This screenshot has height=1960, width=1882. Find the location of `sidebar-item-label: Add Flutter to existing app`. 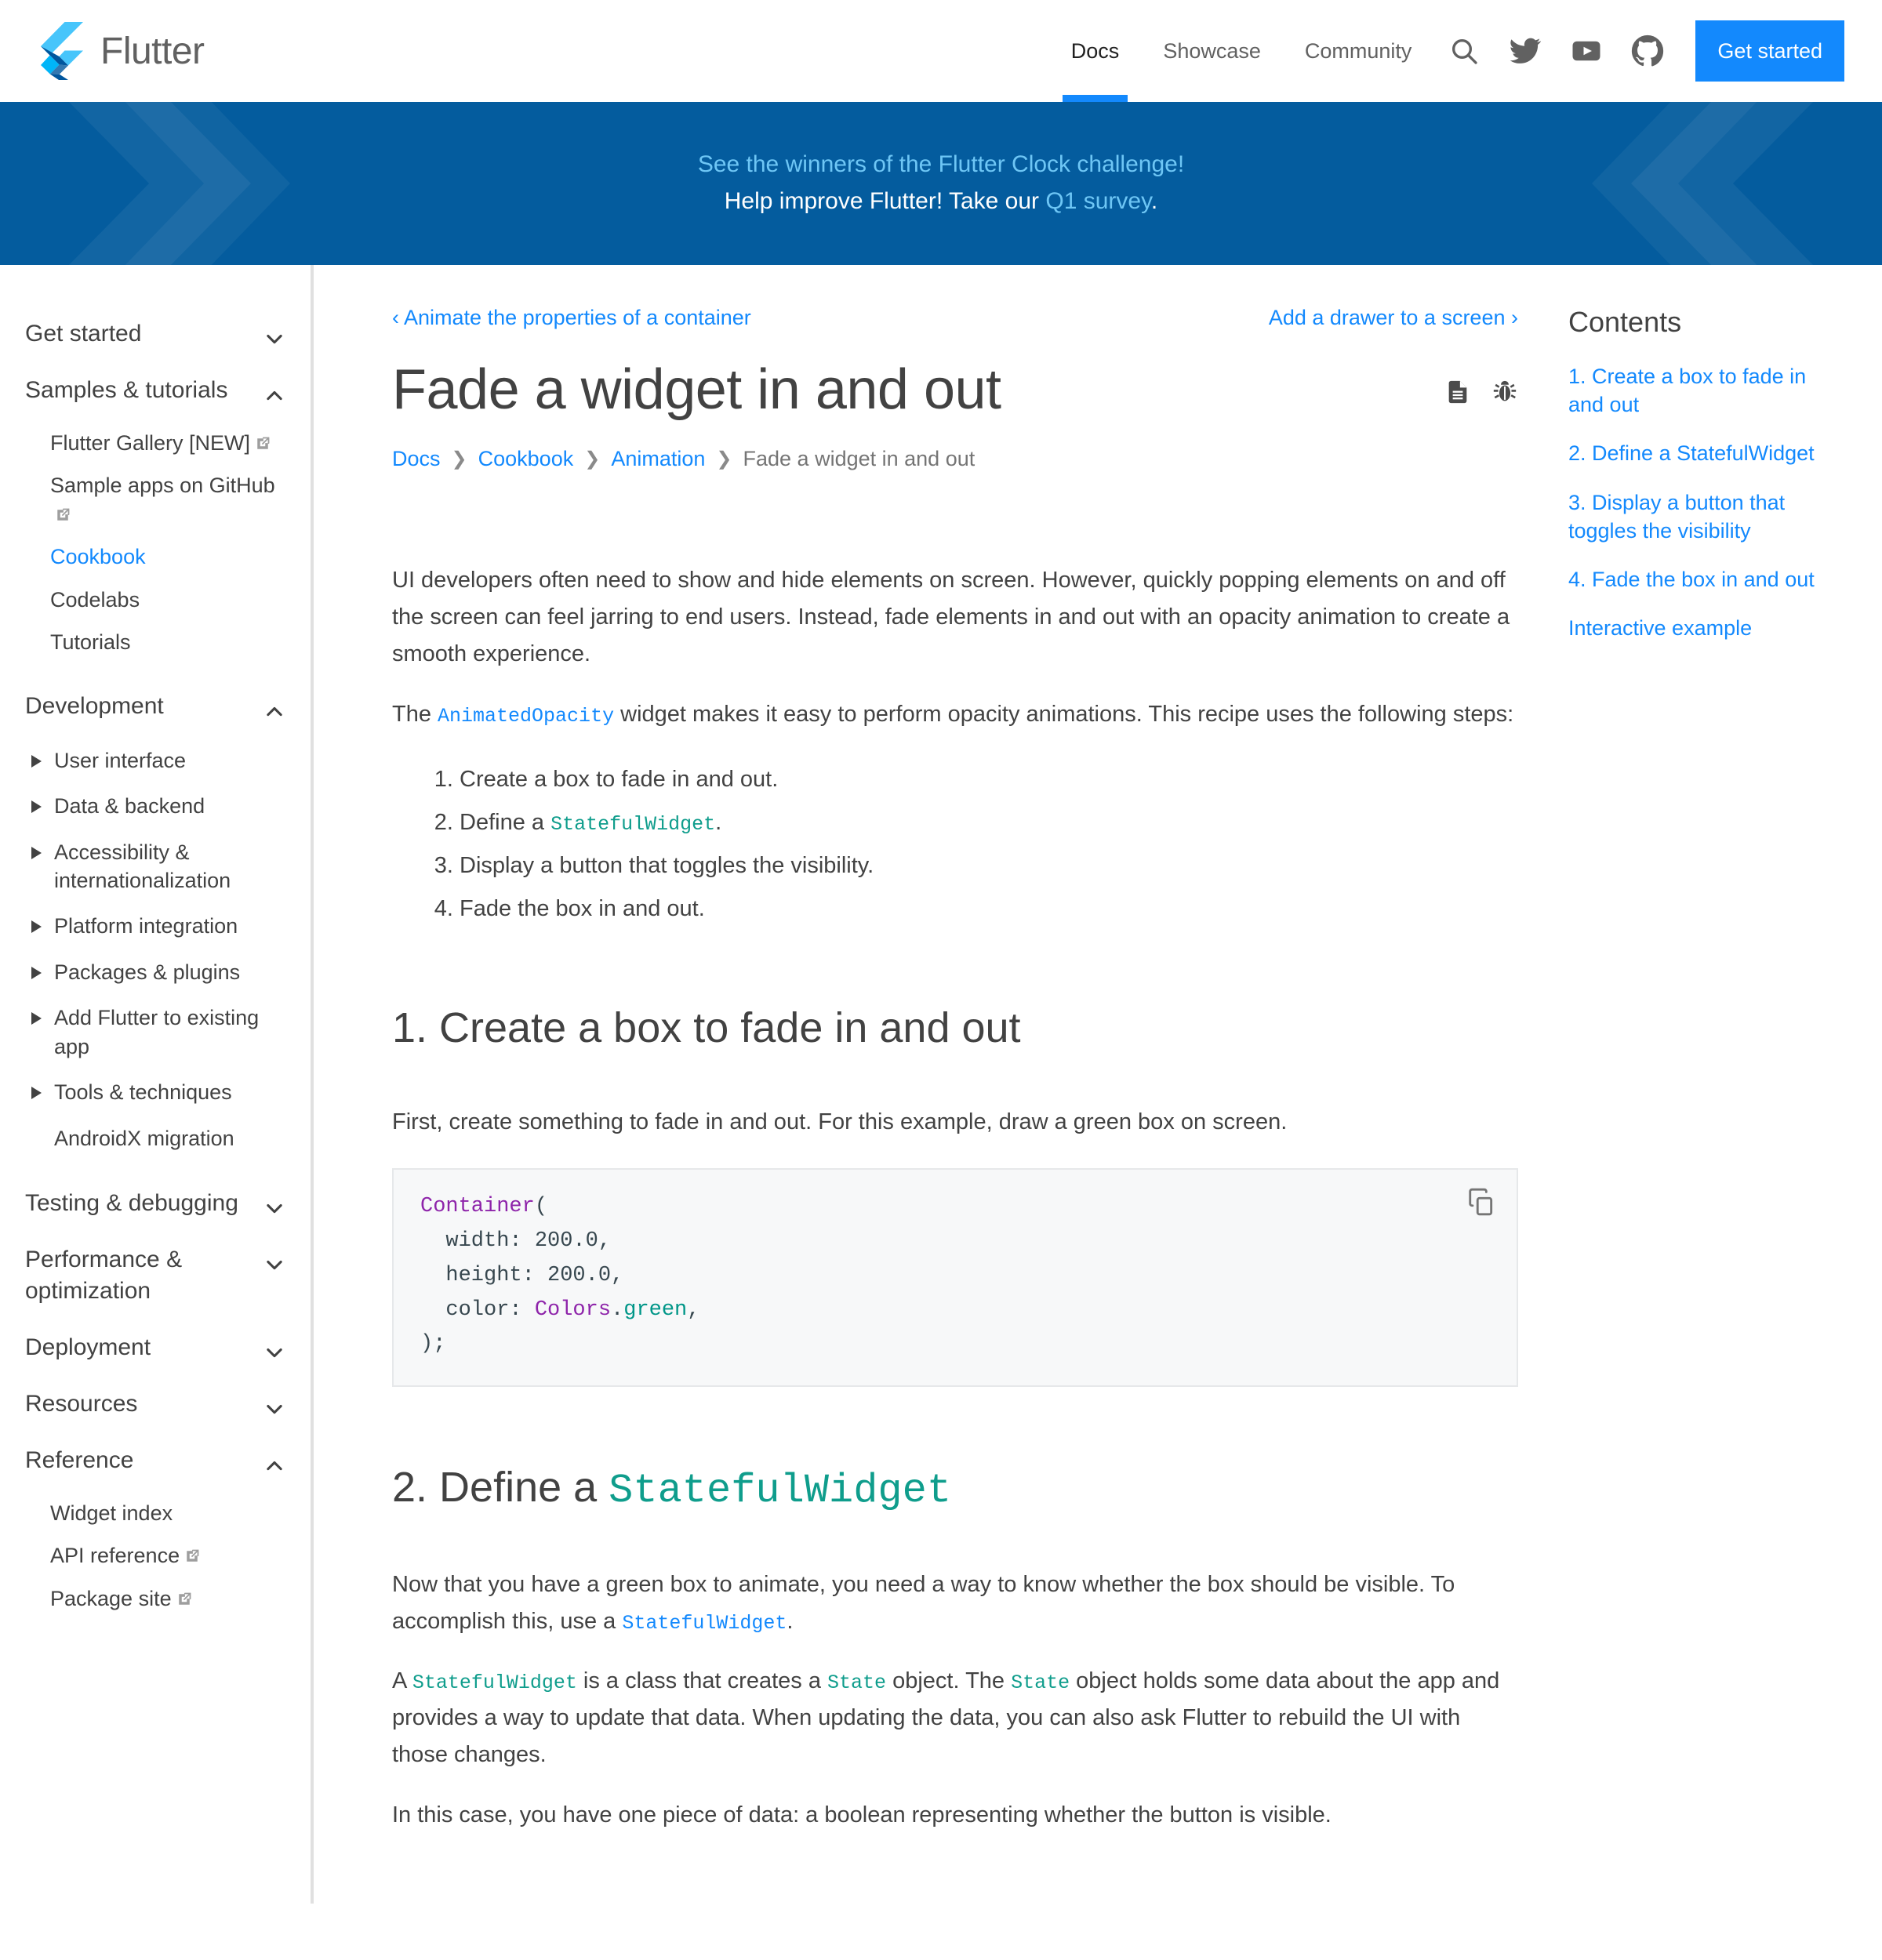

sidebar-item-label: Add Flutter to existing app is located at coordinates (157, 1032).